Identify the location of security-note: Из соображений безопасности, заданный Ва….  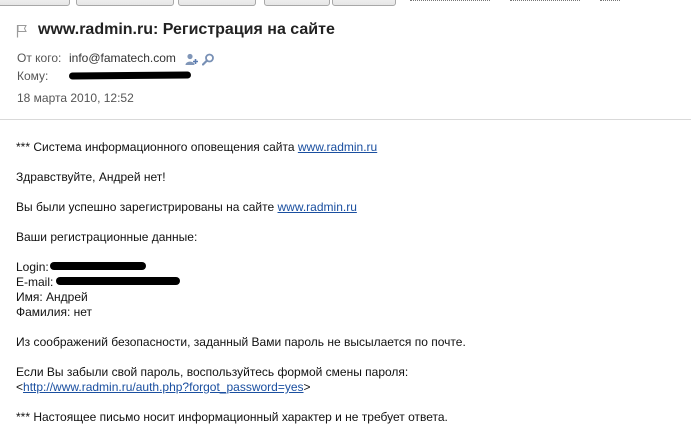
(241, 342).